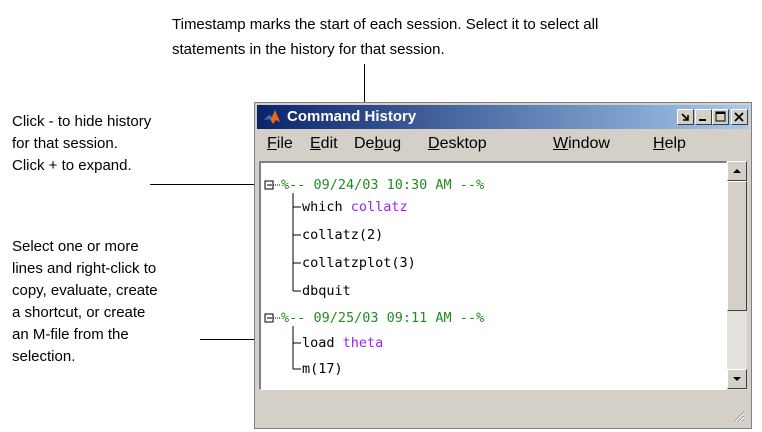 The width and height of the screenshot is (762, 432). I want to click on menu-desktop: Desktop, so click(457, 144).